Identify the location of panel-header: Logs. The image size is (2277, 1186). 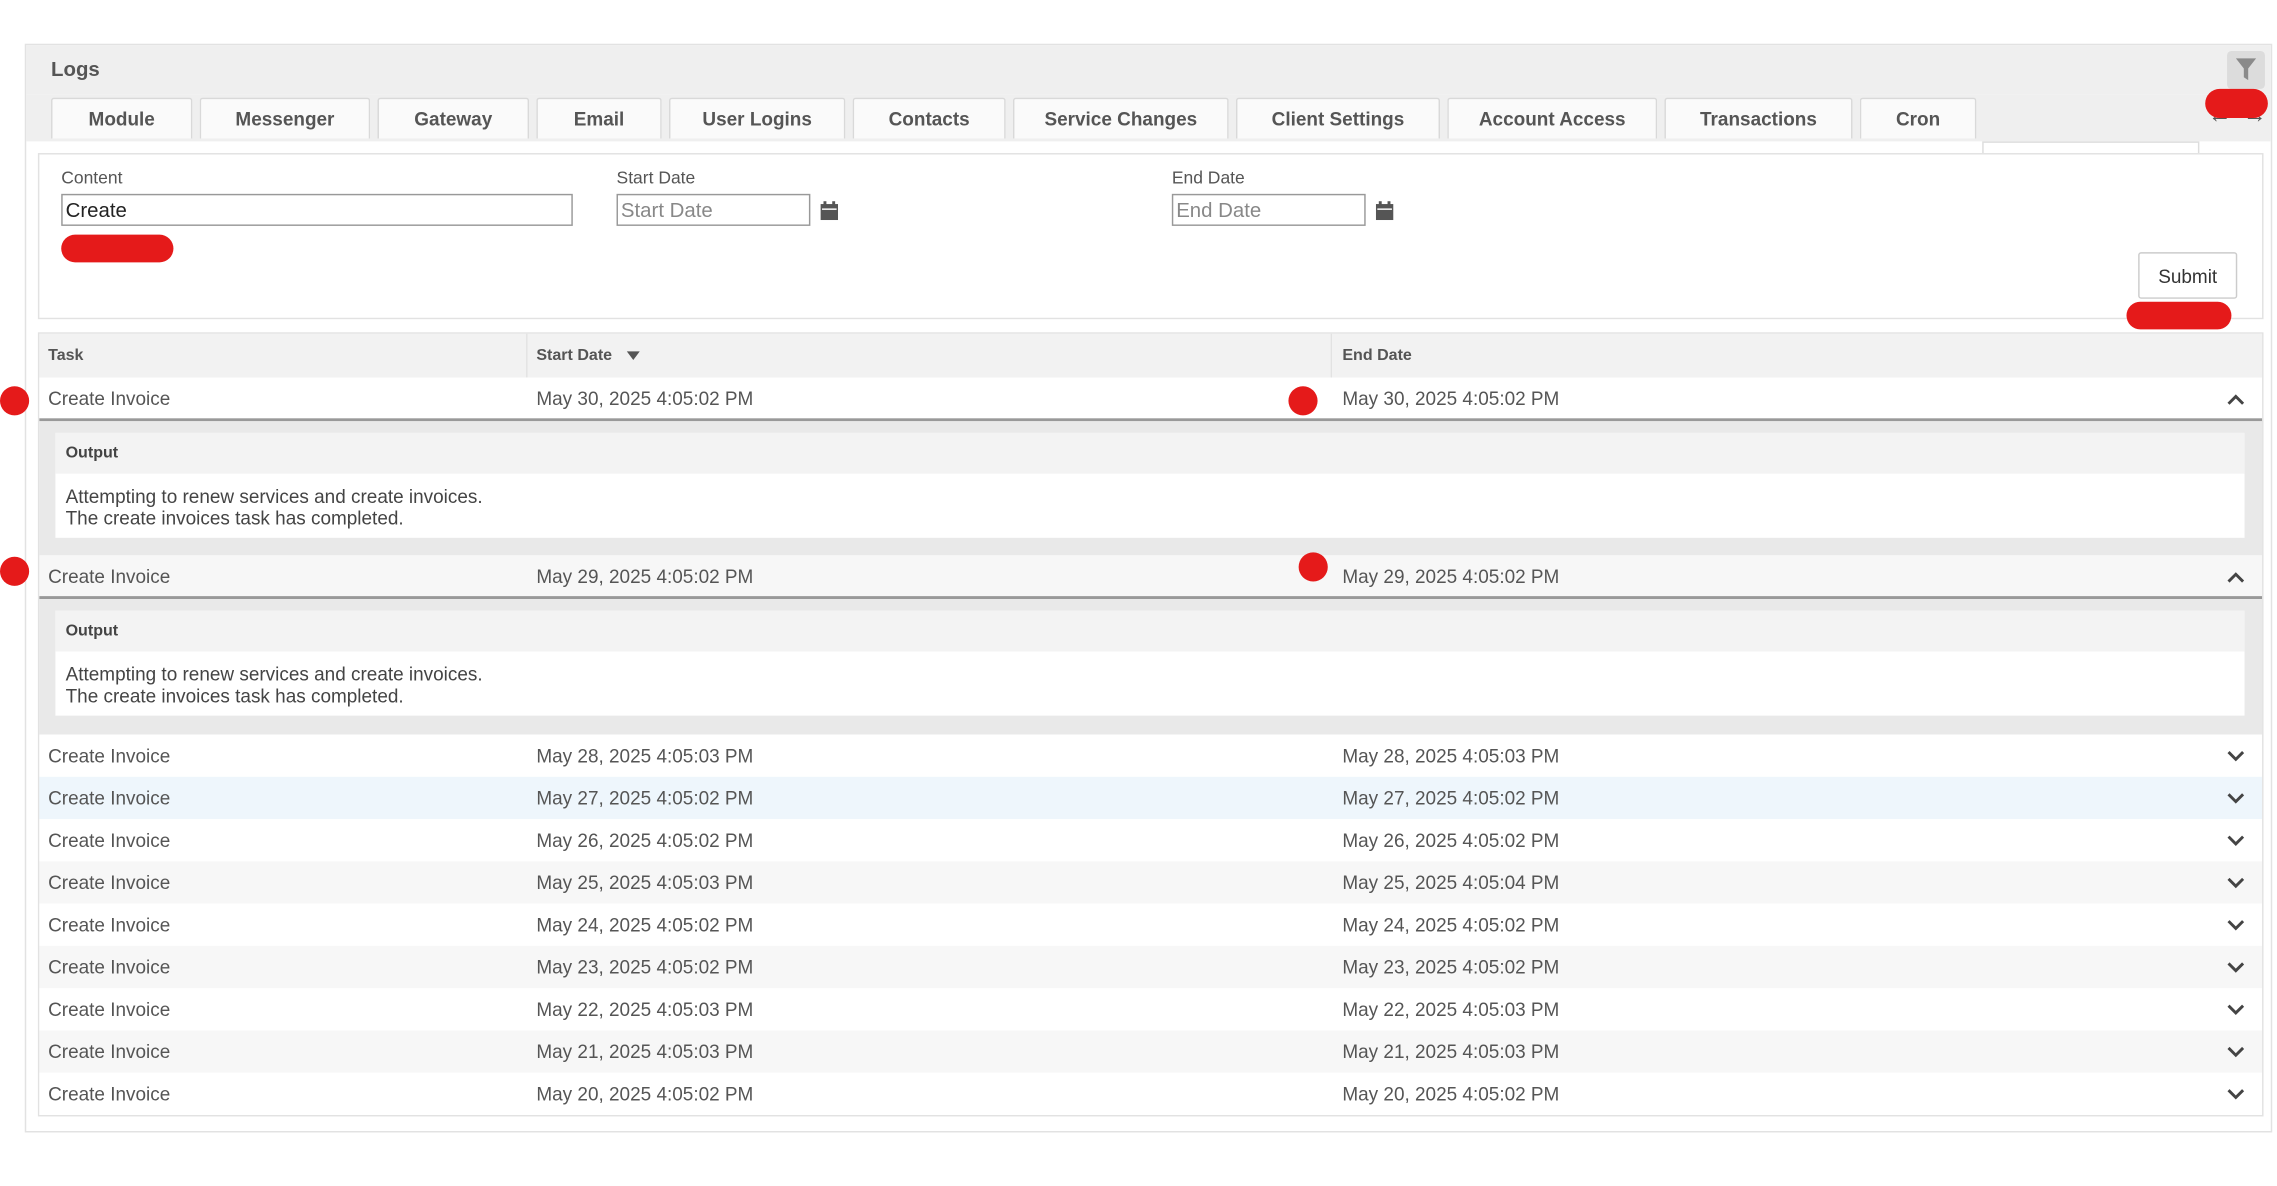
(1148, 70).